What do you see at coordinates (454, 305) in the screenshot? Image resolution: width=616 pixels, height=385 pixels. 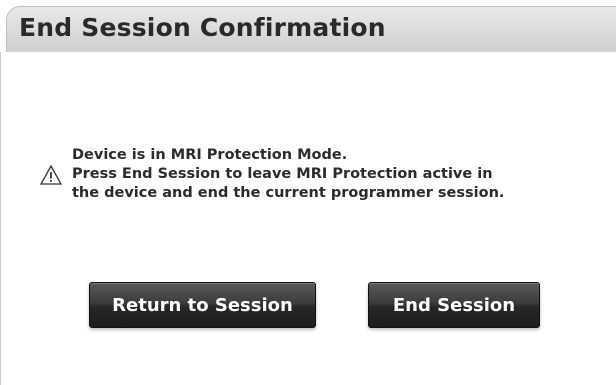 I see `end-session-button: End Session` at bounding box center [454, 305].